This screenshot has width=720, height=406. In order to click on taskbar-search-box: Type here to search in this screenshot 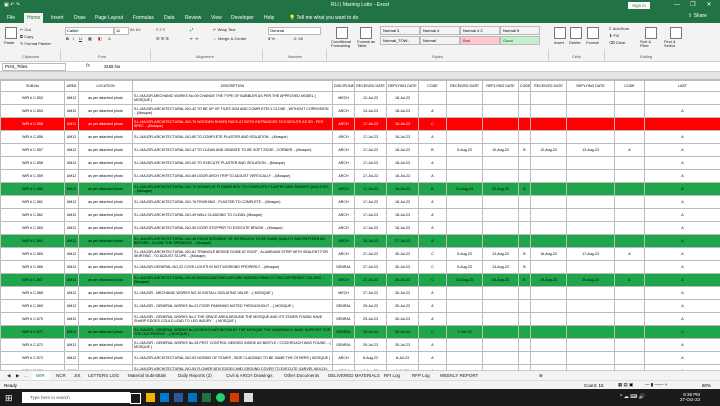, I will do `click(76, 397)`.